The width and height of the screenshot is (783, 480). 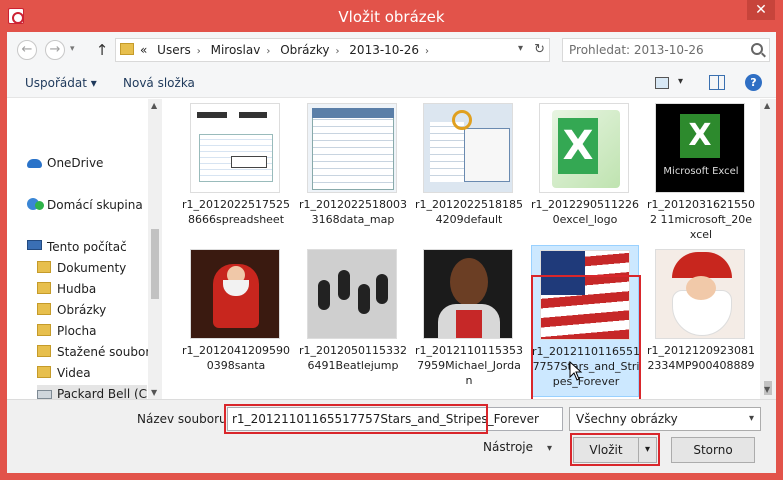 What do you see at coordinates (517, 447) in the screenshot?
I see `tools-button: Nástroje ▾` at bounding box center [517, 447].